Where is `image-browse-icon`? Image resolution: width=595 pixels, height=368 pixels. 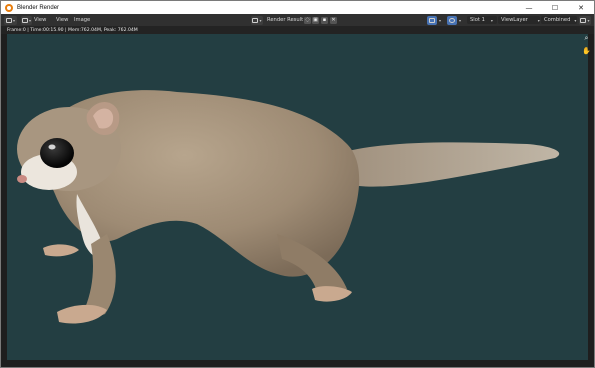 image-browse-icon is located at coordinates (255, 20).